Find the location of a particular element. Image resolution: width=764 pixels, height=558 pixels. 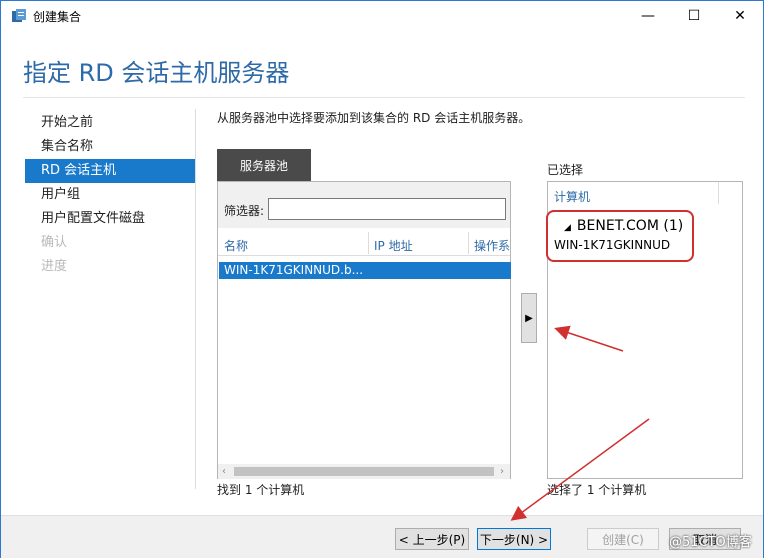

nav-item-user-groups: 用户组 is located at coordinates (110, 195).